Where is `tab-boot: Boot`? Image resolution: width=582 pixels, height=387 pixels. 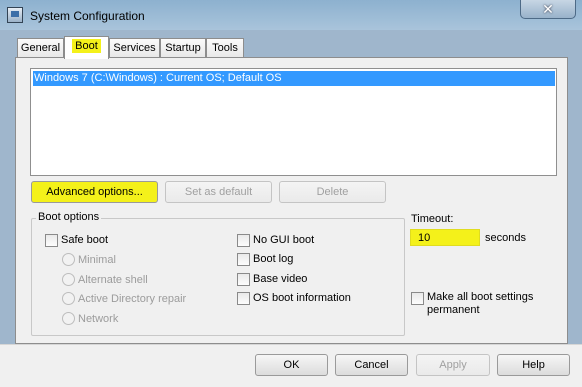
tab-boot: Boot is located at coordinates (86, 47).